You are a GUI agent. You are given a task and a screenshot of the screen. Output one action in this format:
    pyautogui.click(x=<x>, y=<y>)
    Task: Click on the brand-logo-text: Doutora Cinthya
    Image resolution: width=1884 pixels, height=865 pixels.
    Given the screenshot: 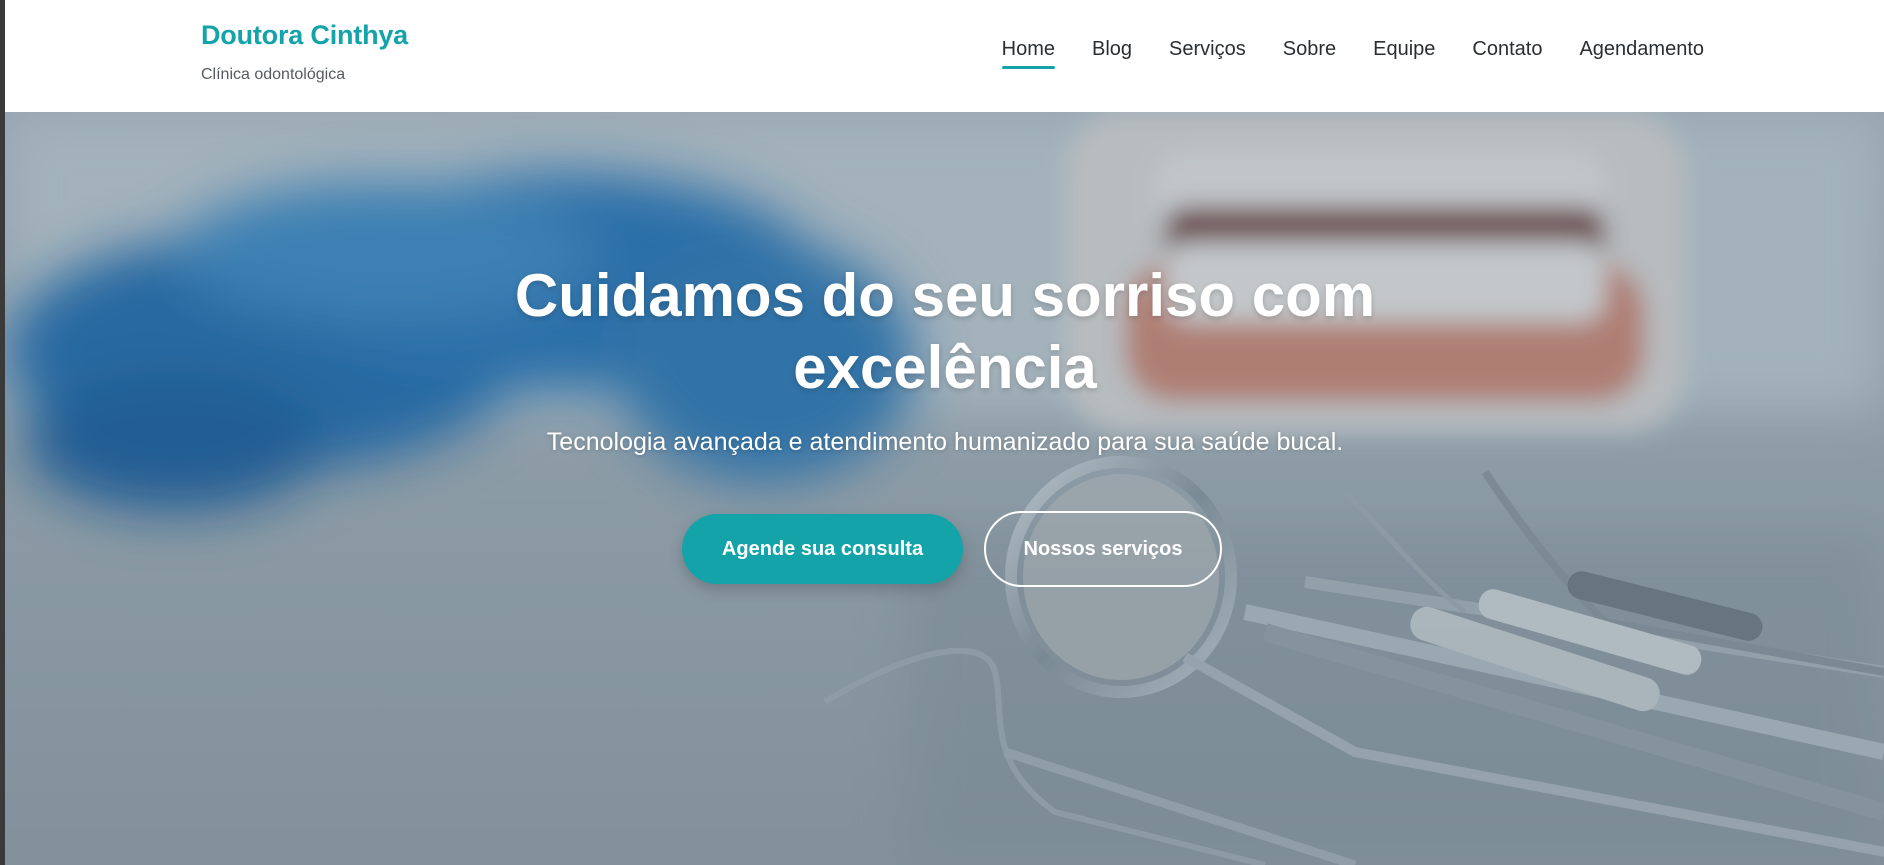 What is the action you would take?
    pyautogui.click(x=304, y=35)
    